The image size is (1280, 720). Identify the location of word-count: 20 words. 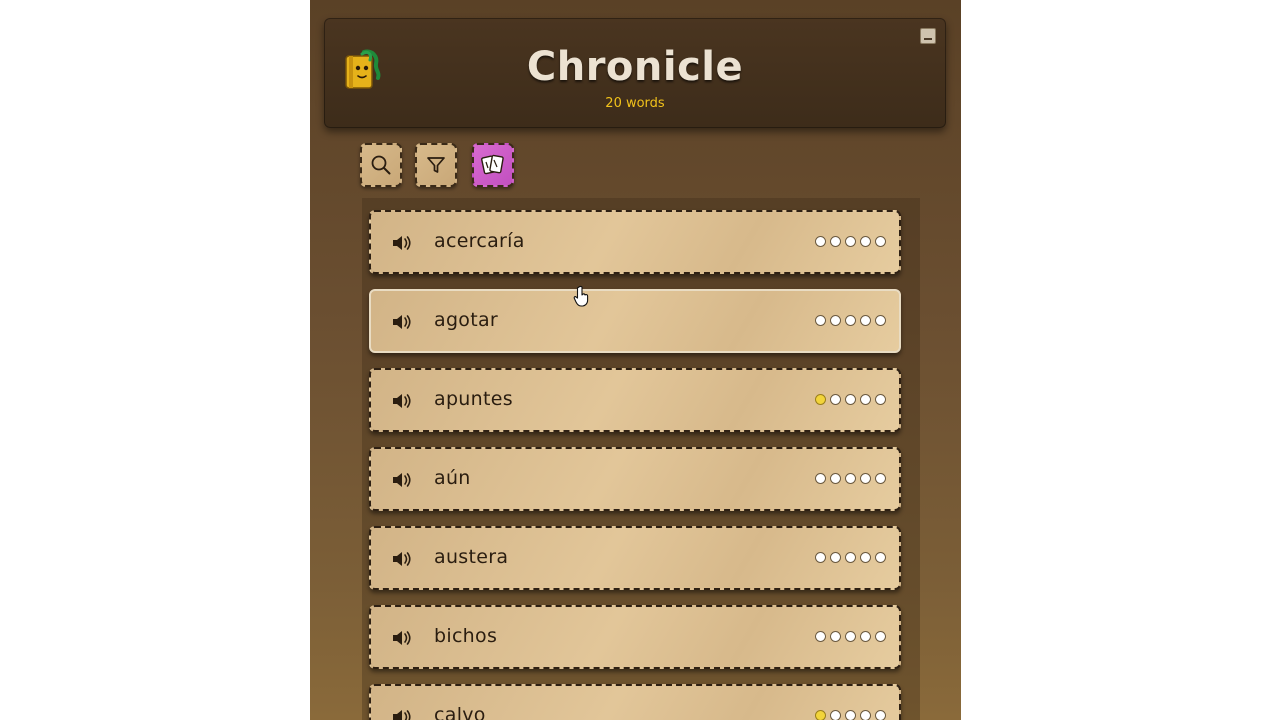
(635, 103).